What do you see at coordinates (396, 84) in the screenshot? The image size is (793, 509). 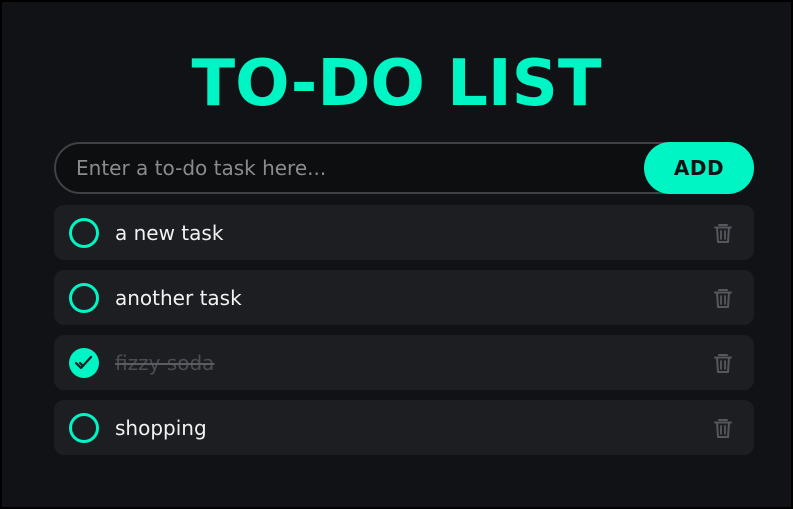 I see `page-title: TO-DO LIST` at bounding box center [396, 84].